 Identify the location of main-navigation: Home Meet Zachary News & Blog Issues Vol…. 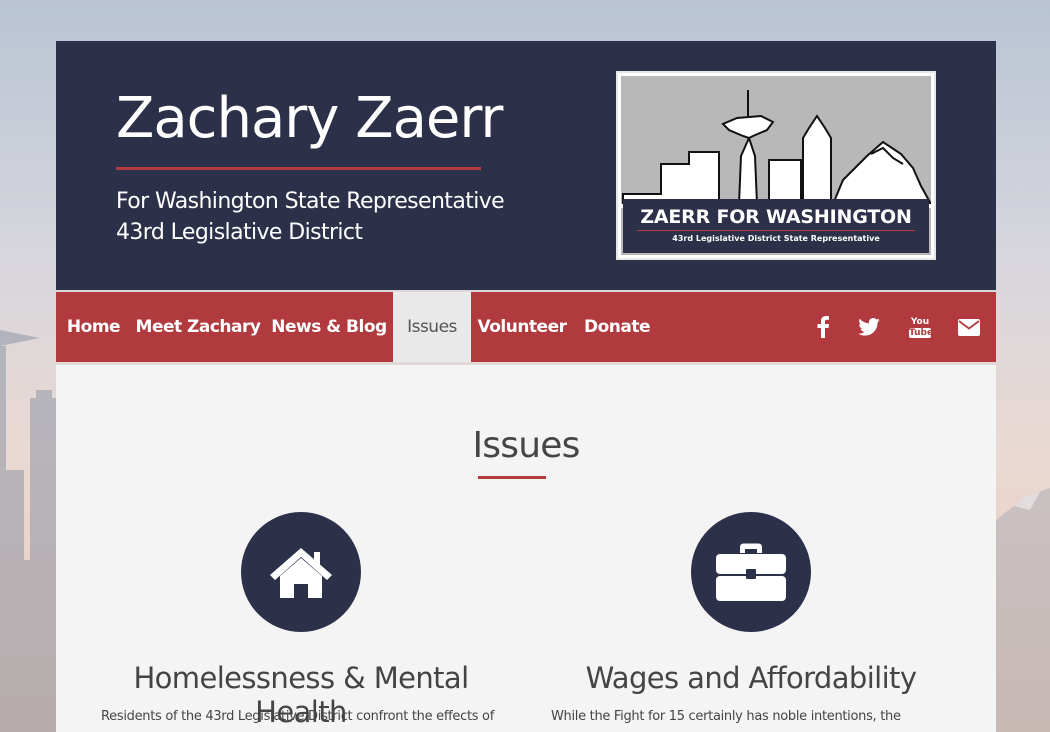
(526, 327).